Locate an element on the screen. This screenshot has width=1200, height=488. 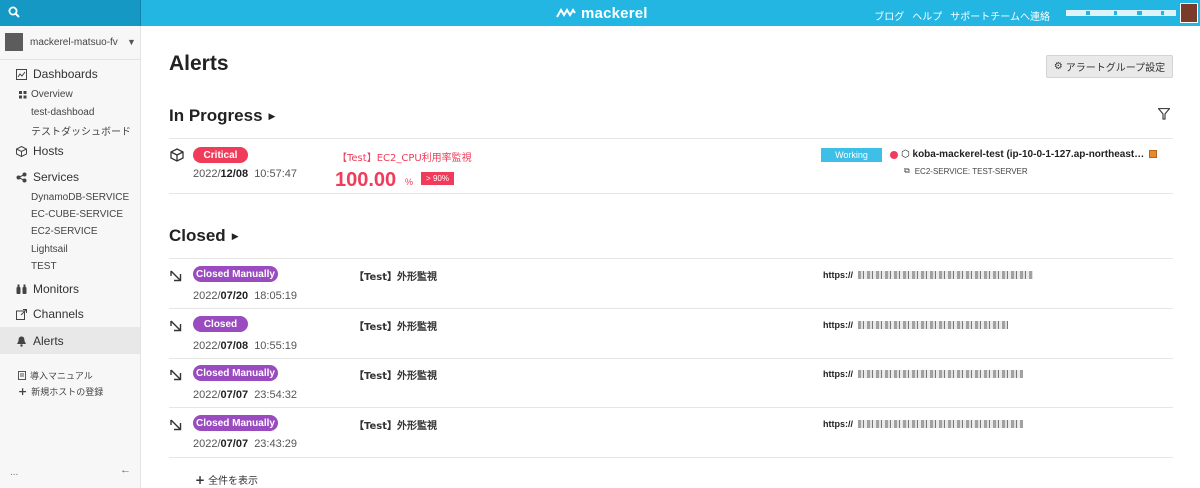
alert-datetime: 2022/07/08 10:55:19 is located at coordinates (245, 346).